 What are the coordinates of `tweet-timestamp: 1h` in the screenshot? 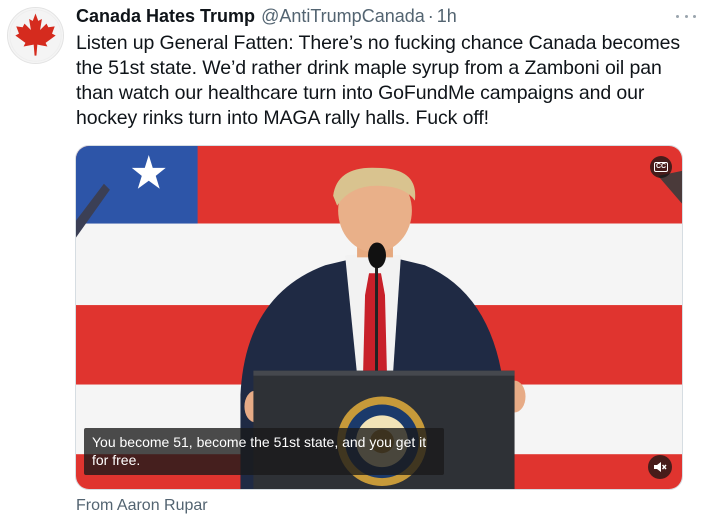 It's located at (447, 16).